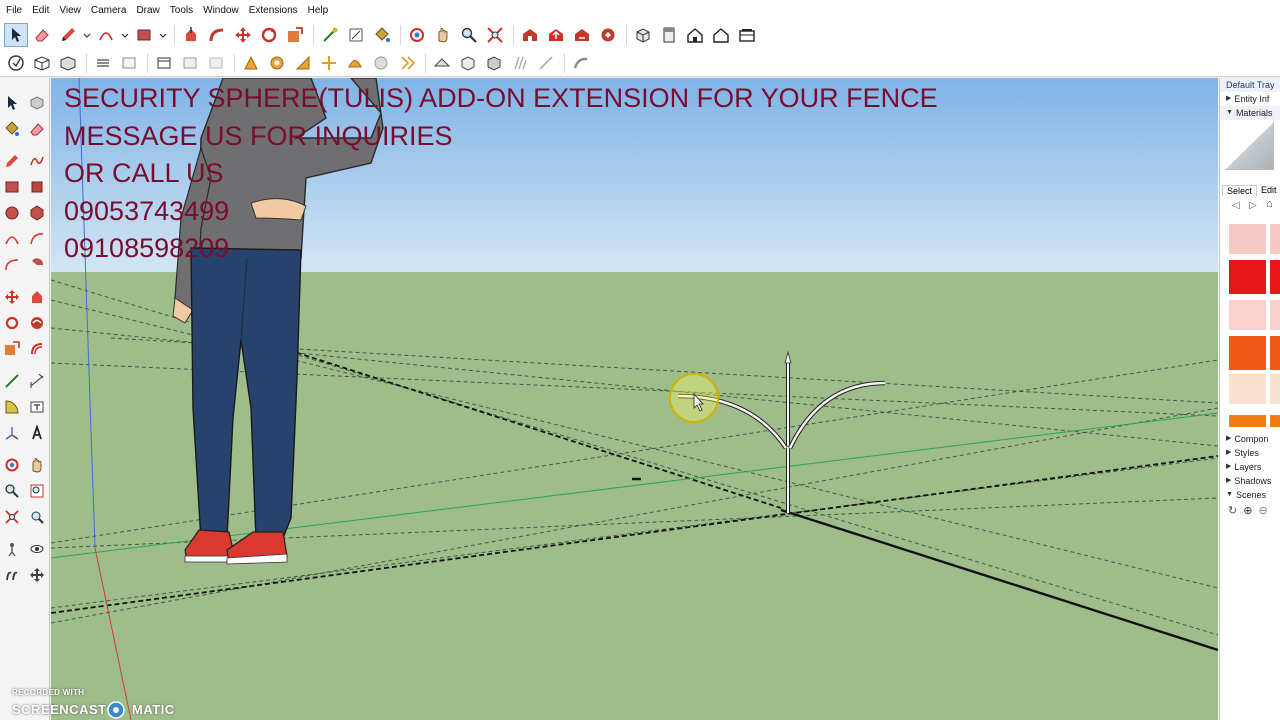 Image resolution: width=1280 pixels, height=720 pixels. Describe the element at coordinates (1262, 511) in the screenshot. I see `remove-scene-icon: ⊖` at that location.